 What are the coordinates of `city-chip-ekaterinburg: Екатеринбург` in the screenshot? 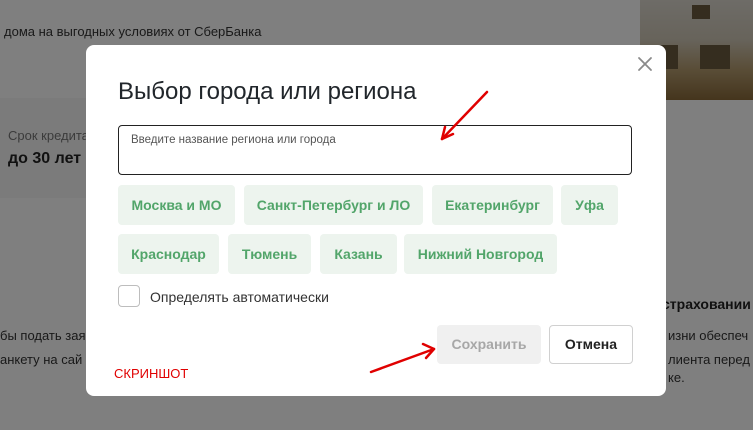 It's located at (492, 205).